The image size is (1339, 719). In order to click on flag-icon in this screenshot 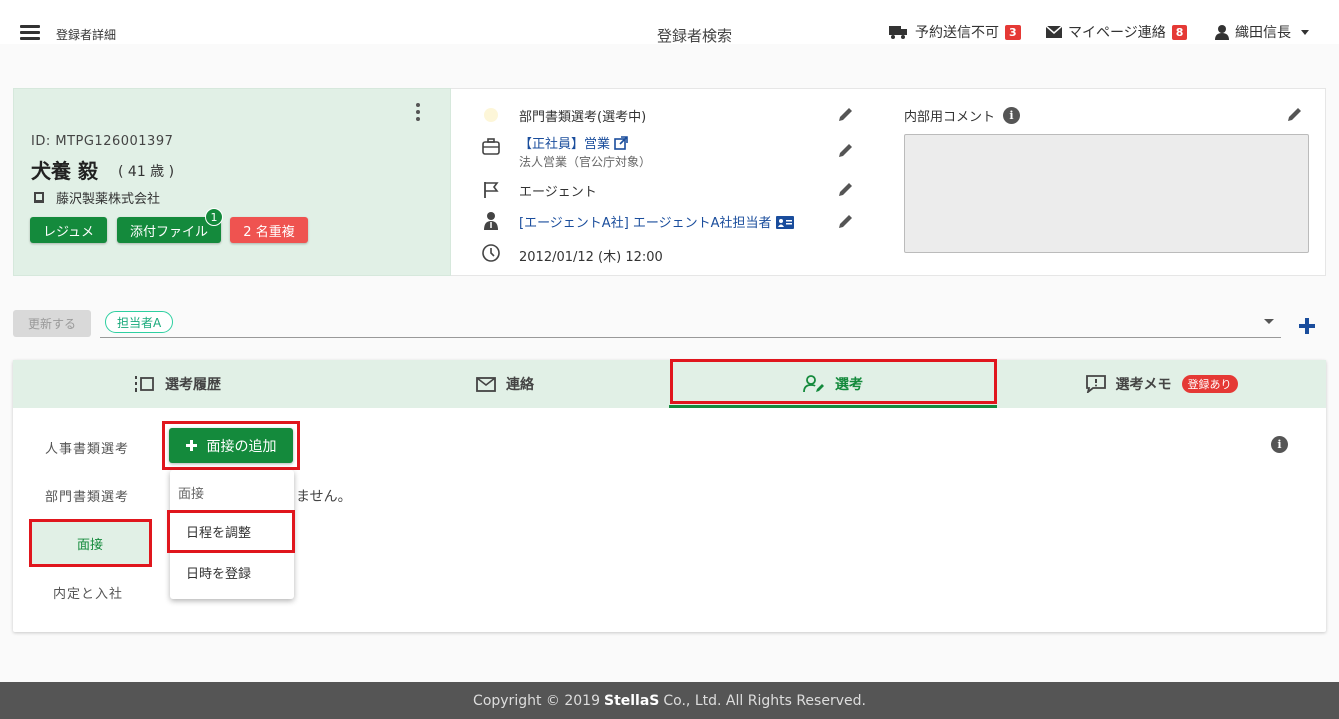, I will do `click(491, 190)`.